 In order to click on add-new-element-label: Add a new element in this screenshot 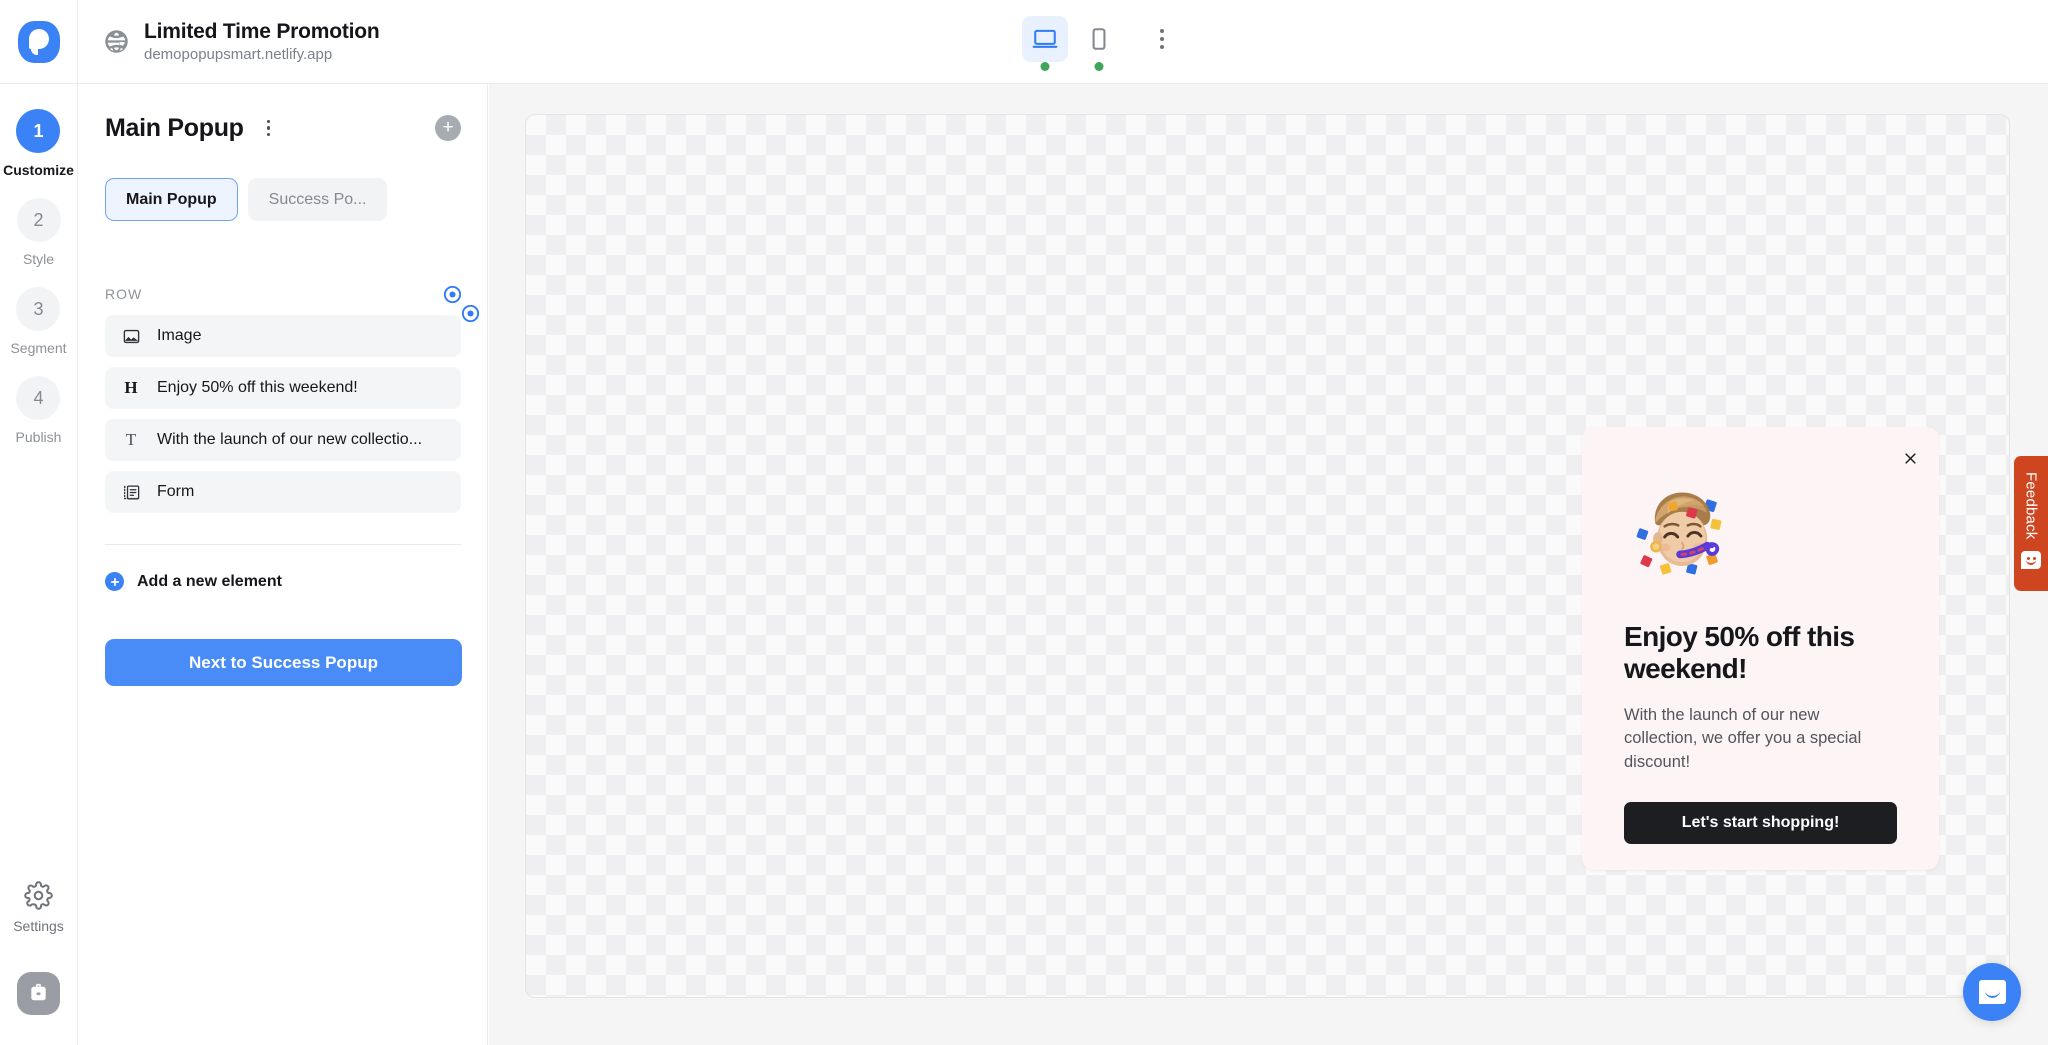, I will do `click(209, 581)`.